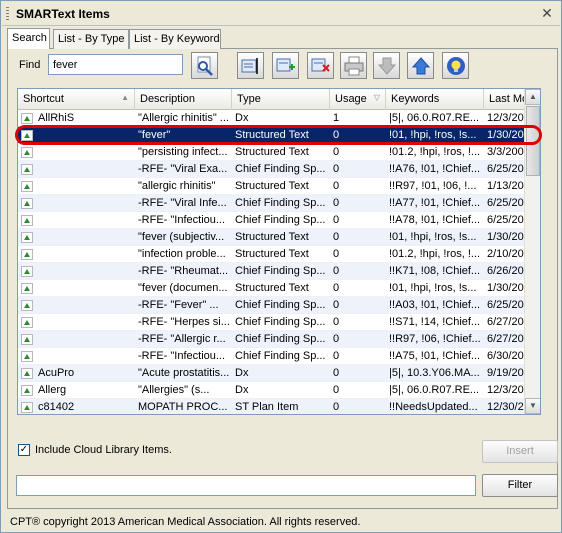 This screenshot has width=562, height=533. Describe the element at coordinates (532, 251) in the screenshot. I see `vertical-scrollbar: ▲ ▼` at that location.